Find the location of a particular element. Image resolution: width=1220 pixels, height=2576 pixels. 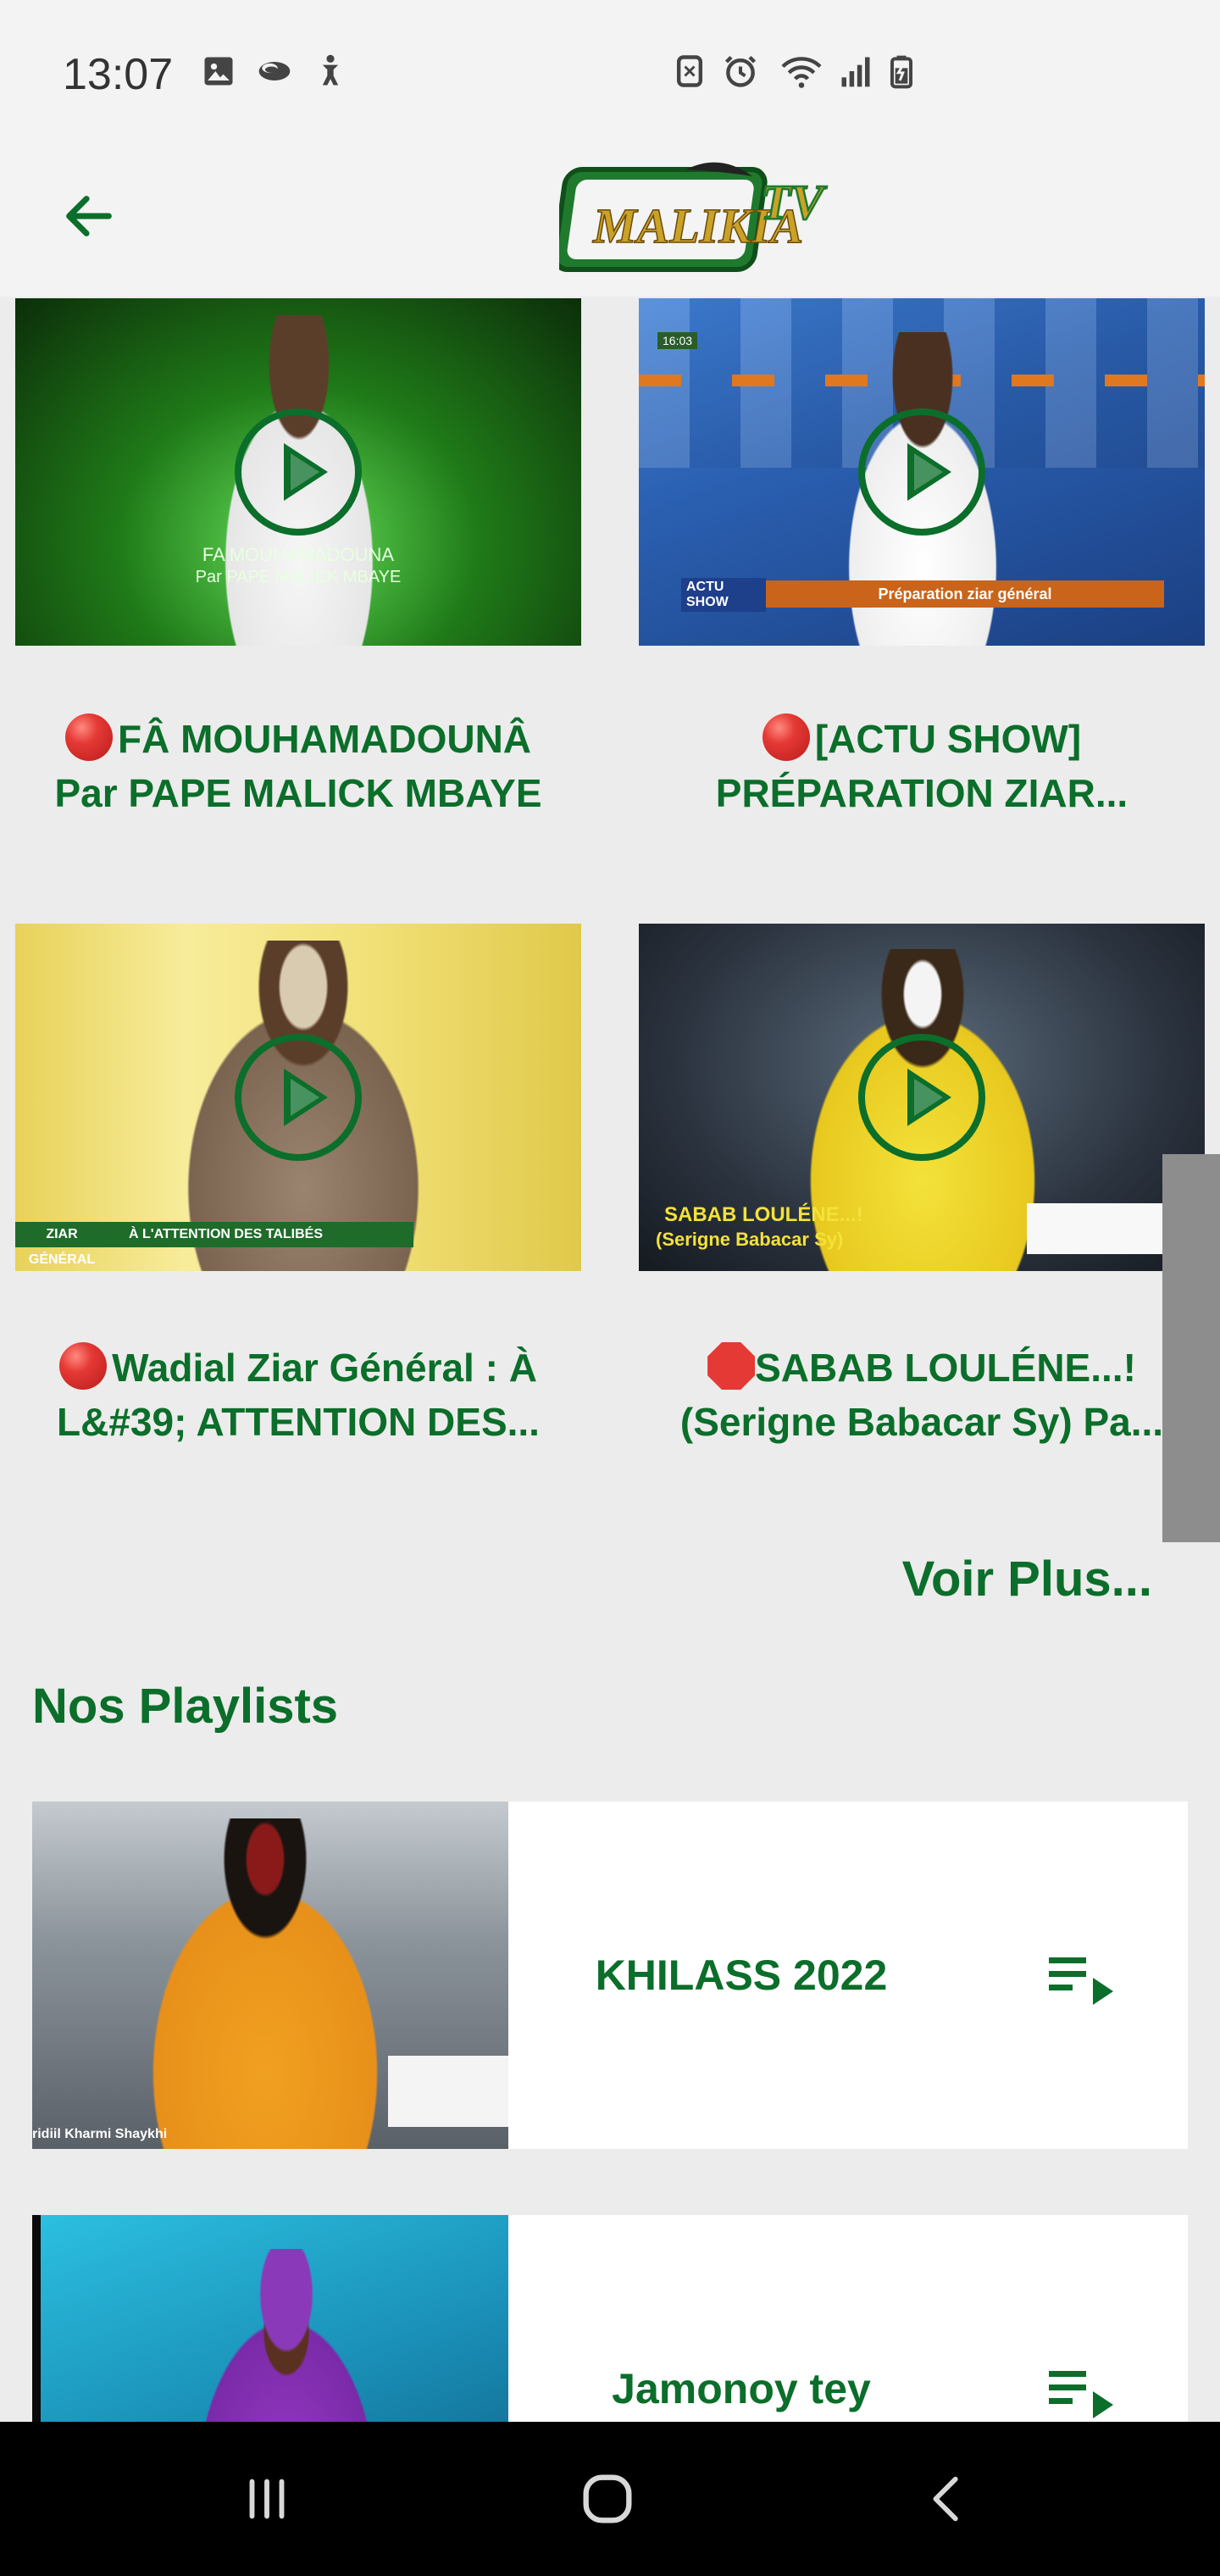

section-title: Nos Playlists is located at coordinates (185, 1706).